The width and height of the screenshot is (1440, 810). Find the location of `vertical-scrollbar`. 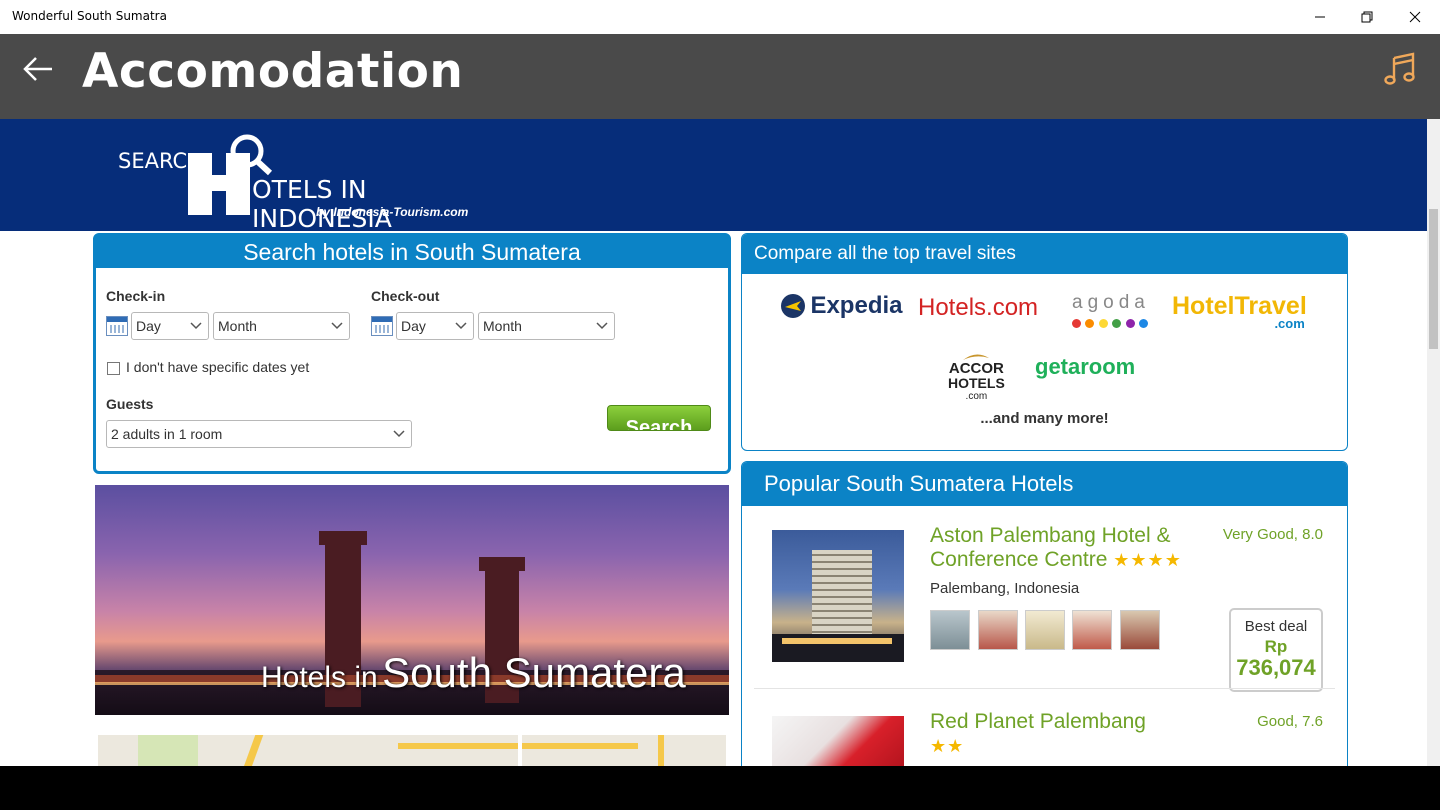

vertical-scrollbar is located at coordinates (1433, 442).